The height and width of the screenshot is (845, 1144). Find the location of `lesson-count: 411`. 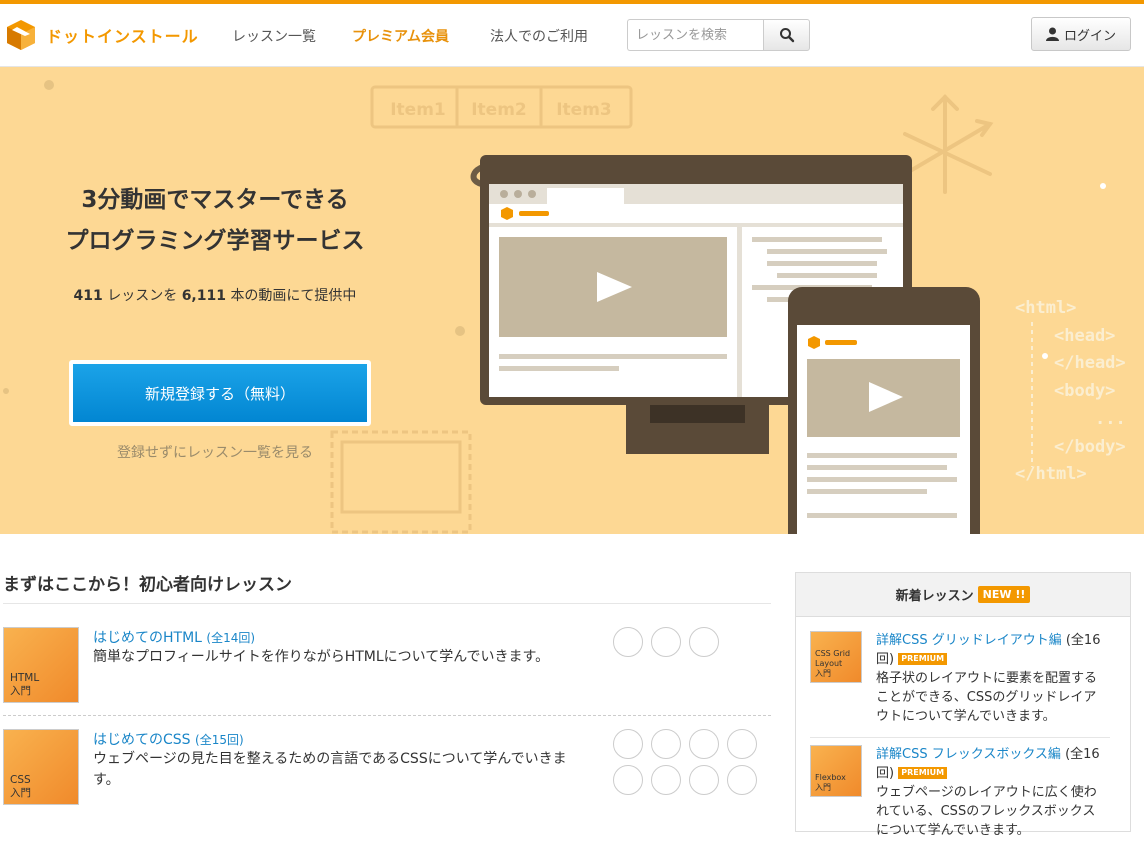

lesson-count: 411 is located at coordinates (88, 296).